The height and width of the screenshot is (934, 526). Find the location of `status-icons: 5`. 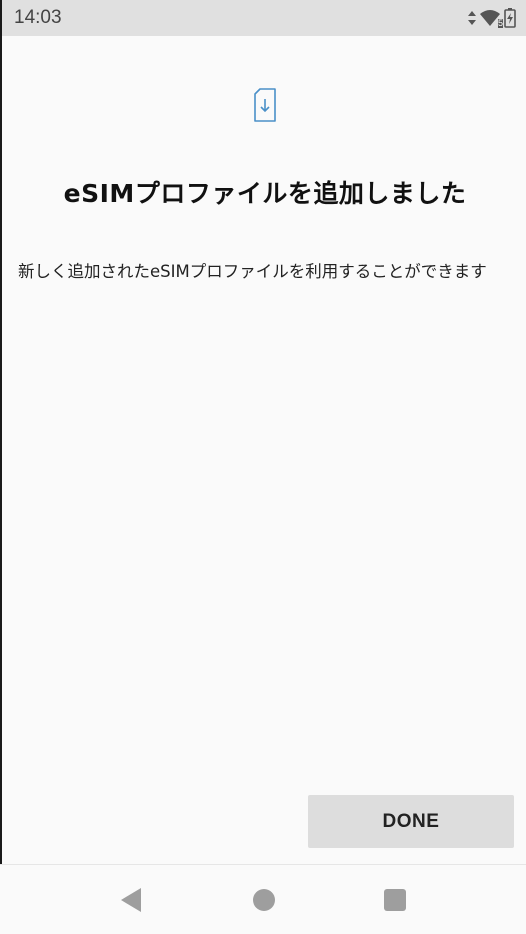

status-icons: 5 is located at coordinates (492, 18).